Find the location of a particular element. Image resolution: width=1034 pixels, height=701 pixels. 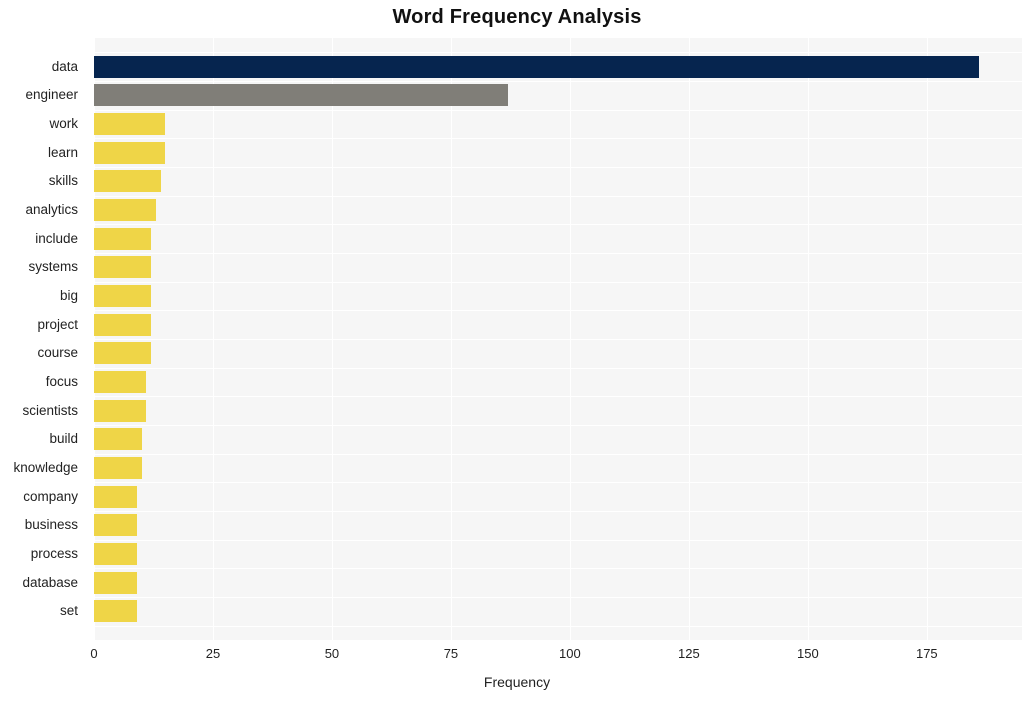

x-axis-tick-labels: 0 25 50 75 100 125 150 175 is located at coordinates (517, 657).